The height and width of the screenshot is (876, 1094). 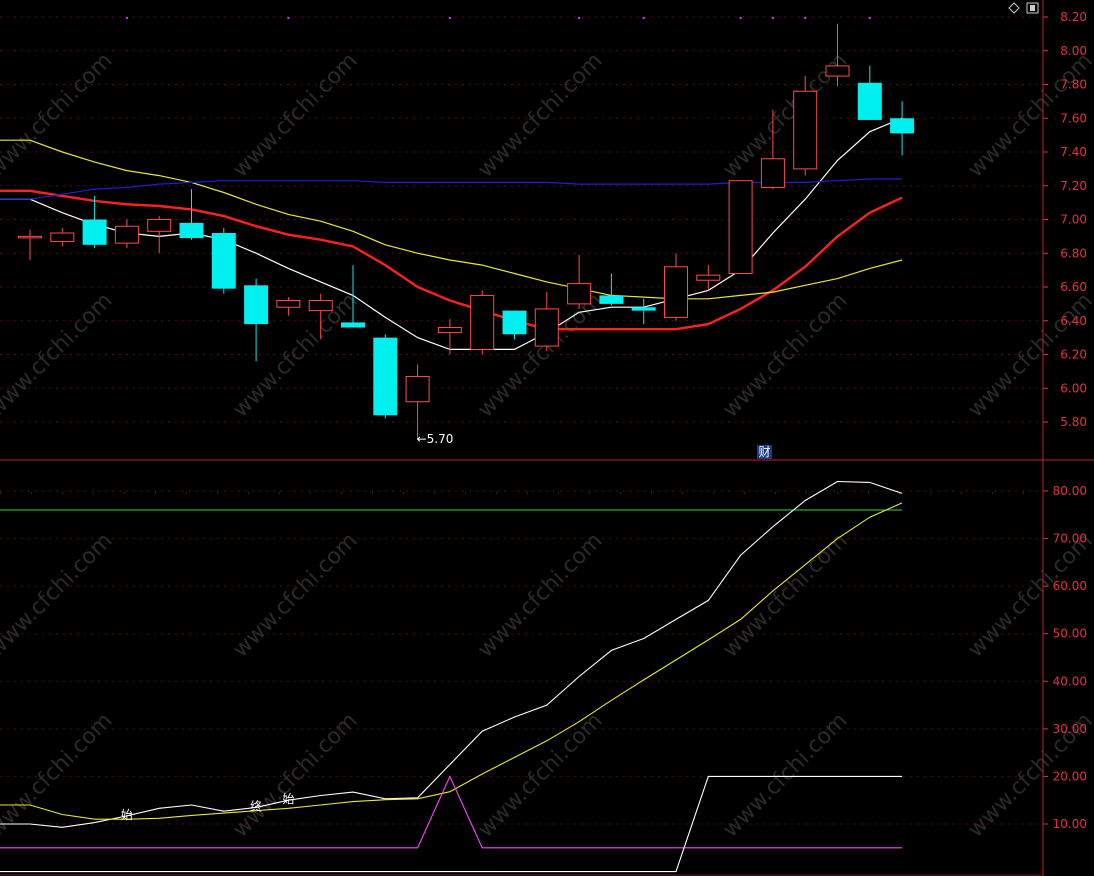 What do you see at coordinates (1073, 321) in the screenshot?
I see `y-tick-label: 6.40` at bounding box center [1073, 321].